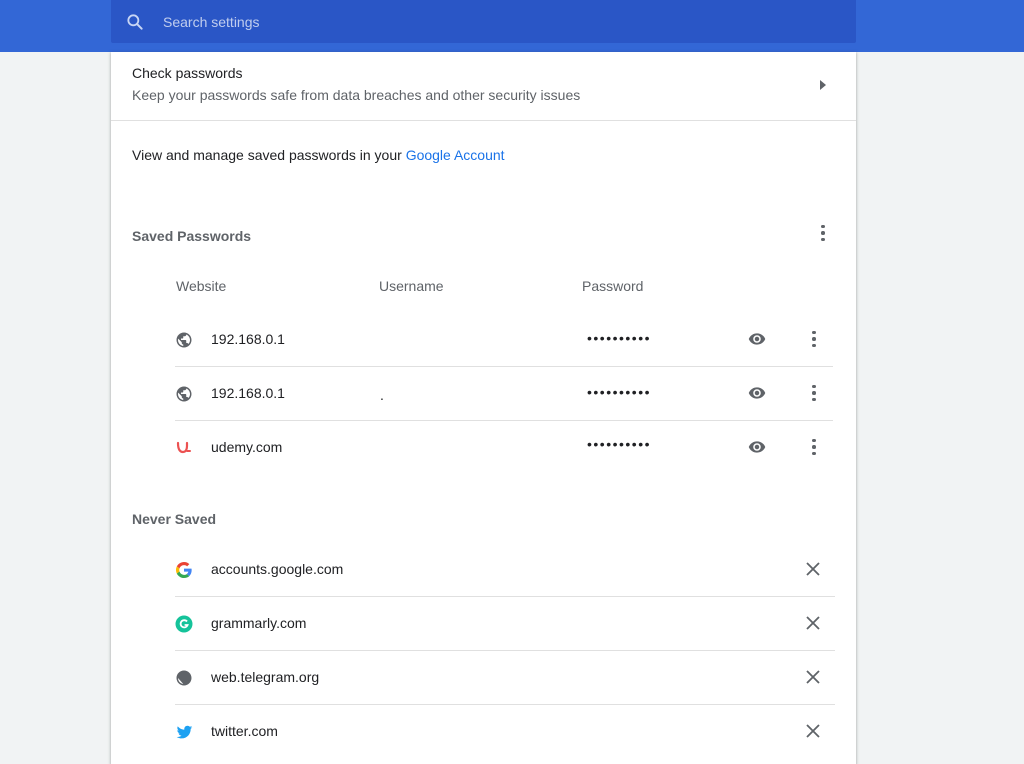  What do you see at coordinates (135, 21) in the screenshot?
I see `search-icon` at bounding box center [135, 21].